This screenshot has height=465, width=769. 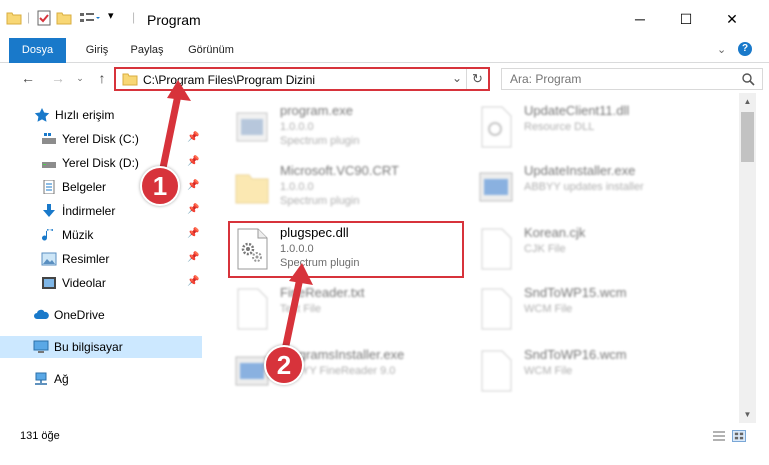 What do you see at coordinates (599, 372) in the screenshot?
I see `file-item: SndToWP16.wcm WCM File` at bounding box center [599, 372].